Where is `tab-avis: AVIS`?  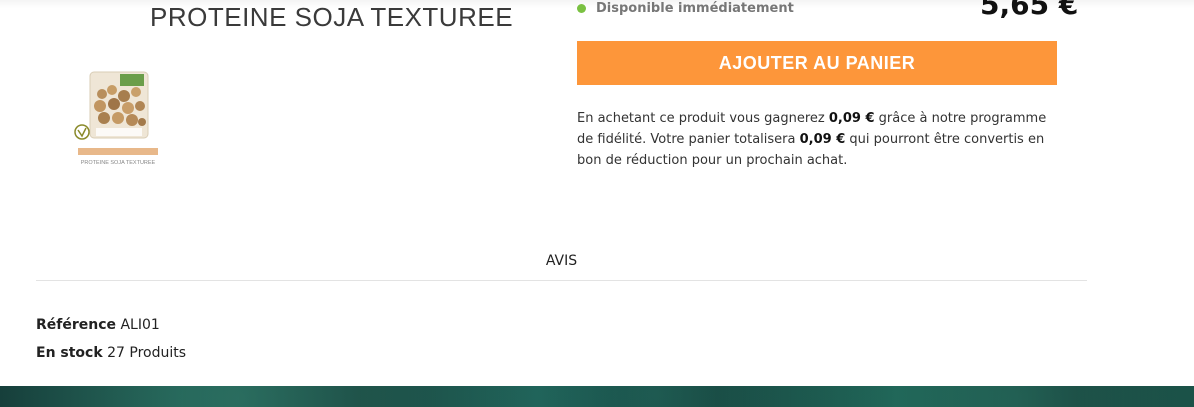 tab-avis: AVIS is located at coordinates (561, 261).